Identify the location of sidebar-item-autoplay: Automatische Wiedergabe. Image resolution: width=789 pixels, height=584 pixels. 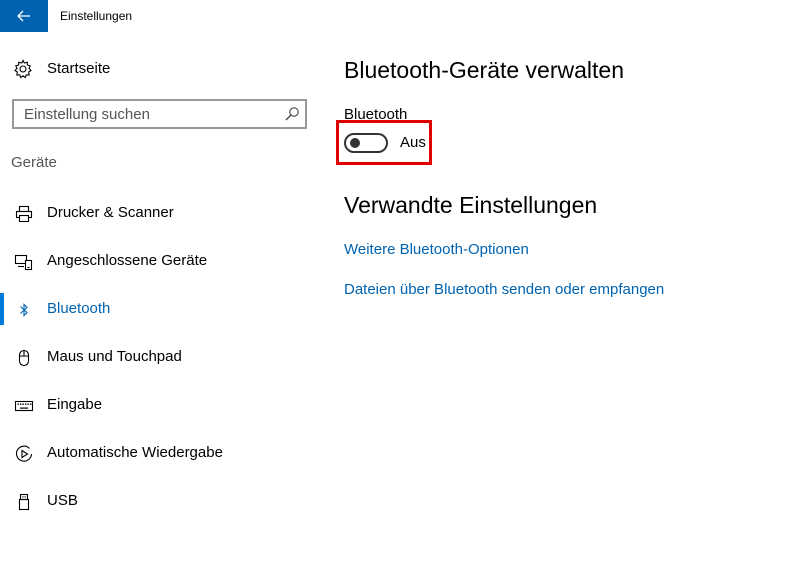
(160, 454).